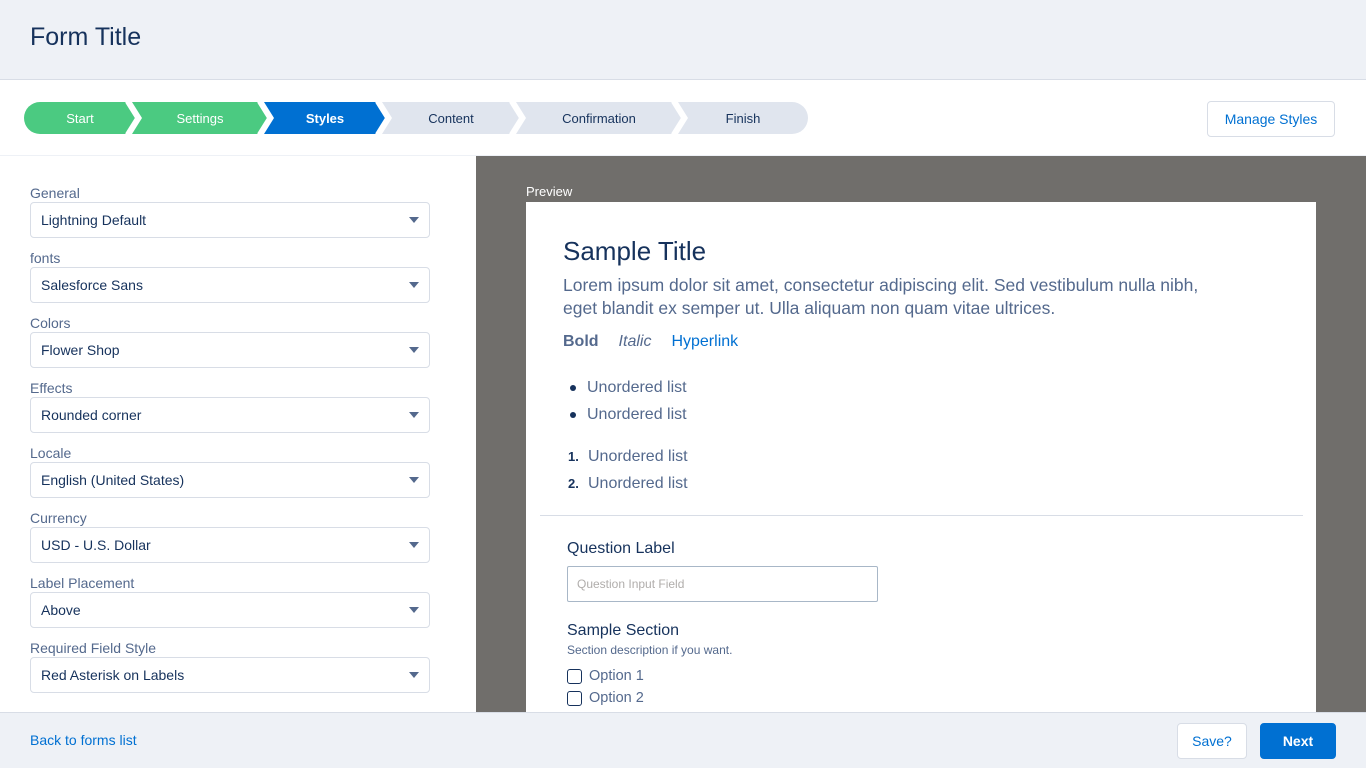  I want to click on question-label: Question Label, so click(621, 548).